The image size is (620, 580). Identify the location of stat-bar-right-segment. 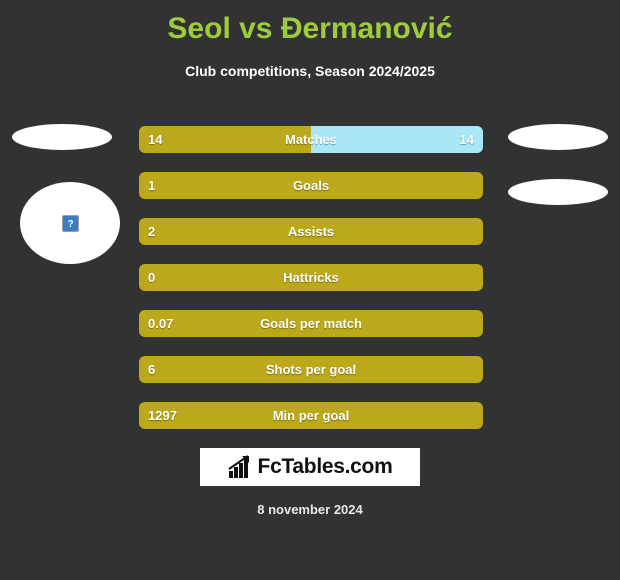
(397, 139).